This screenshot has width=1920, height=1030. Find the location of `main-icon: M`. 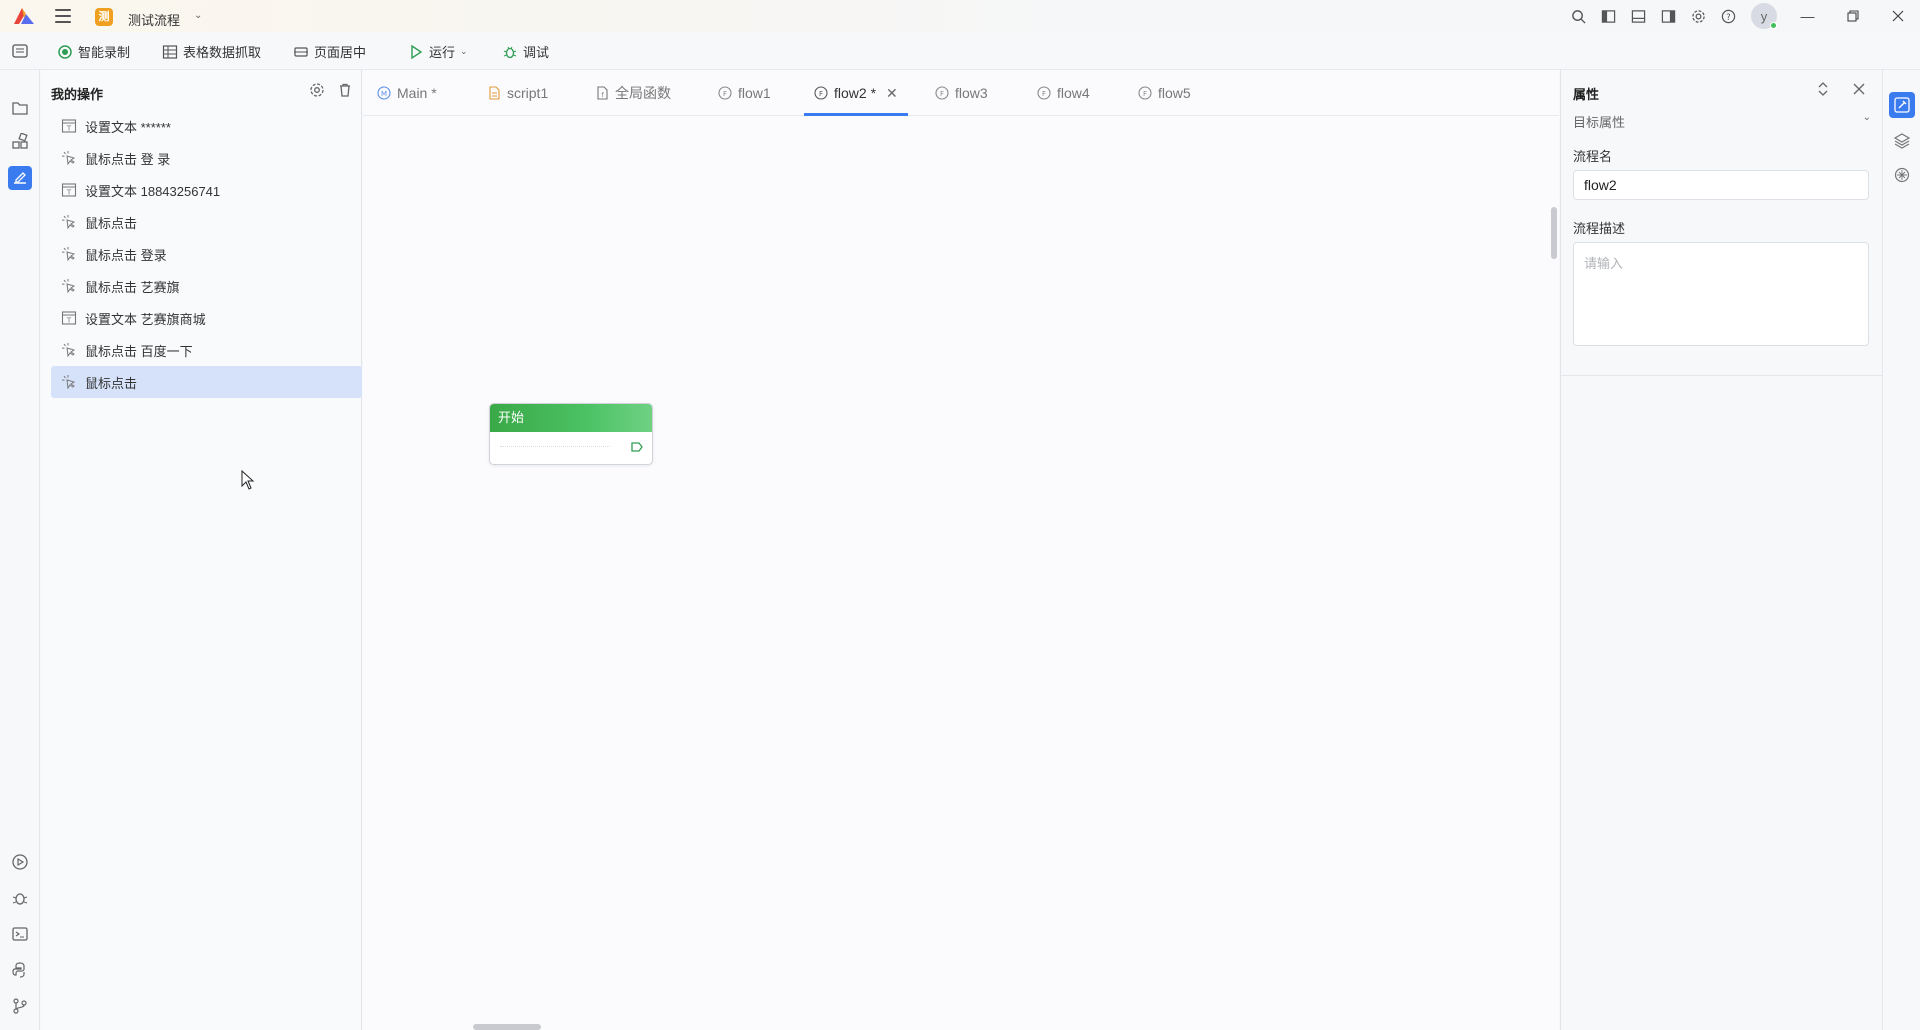

main-icon: M is located at coordinates (384, 93).